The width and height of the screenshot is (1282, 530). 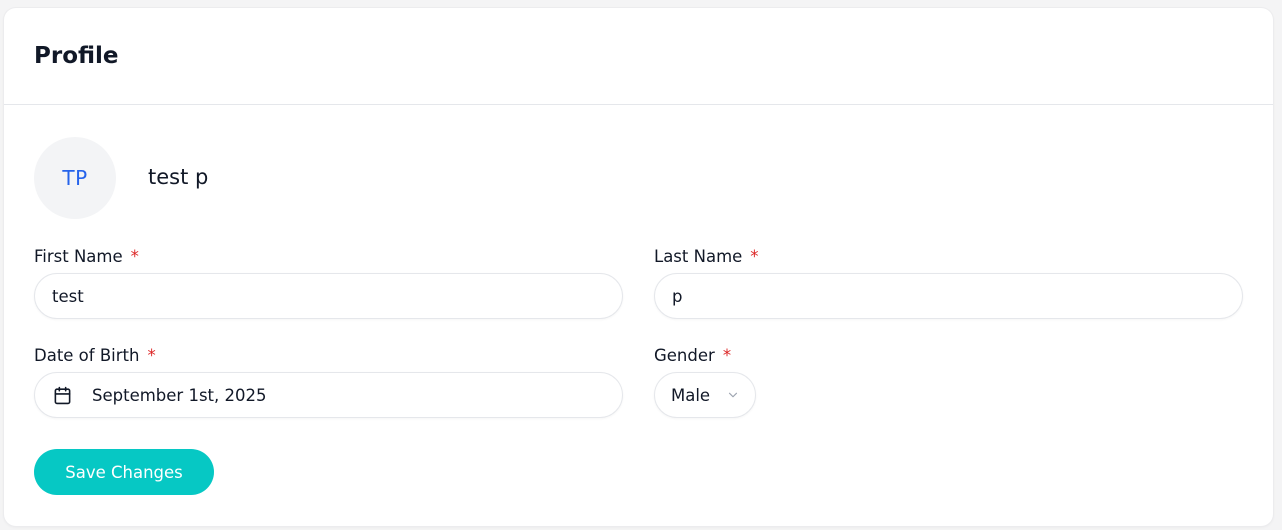 I want to click on last-name-field: p, so click(x=948, y=296).